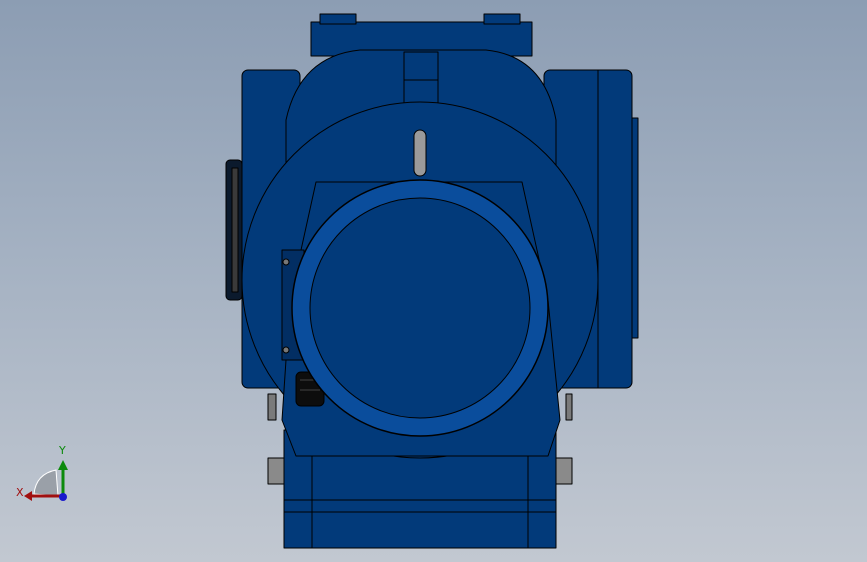  Describe the element at coordinates (502, 19) in the screenshot. I see `top-right-bolt` at that location.